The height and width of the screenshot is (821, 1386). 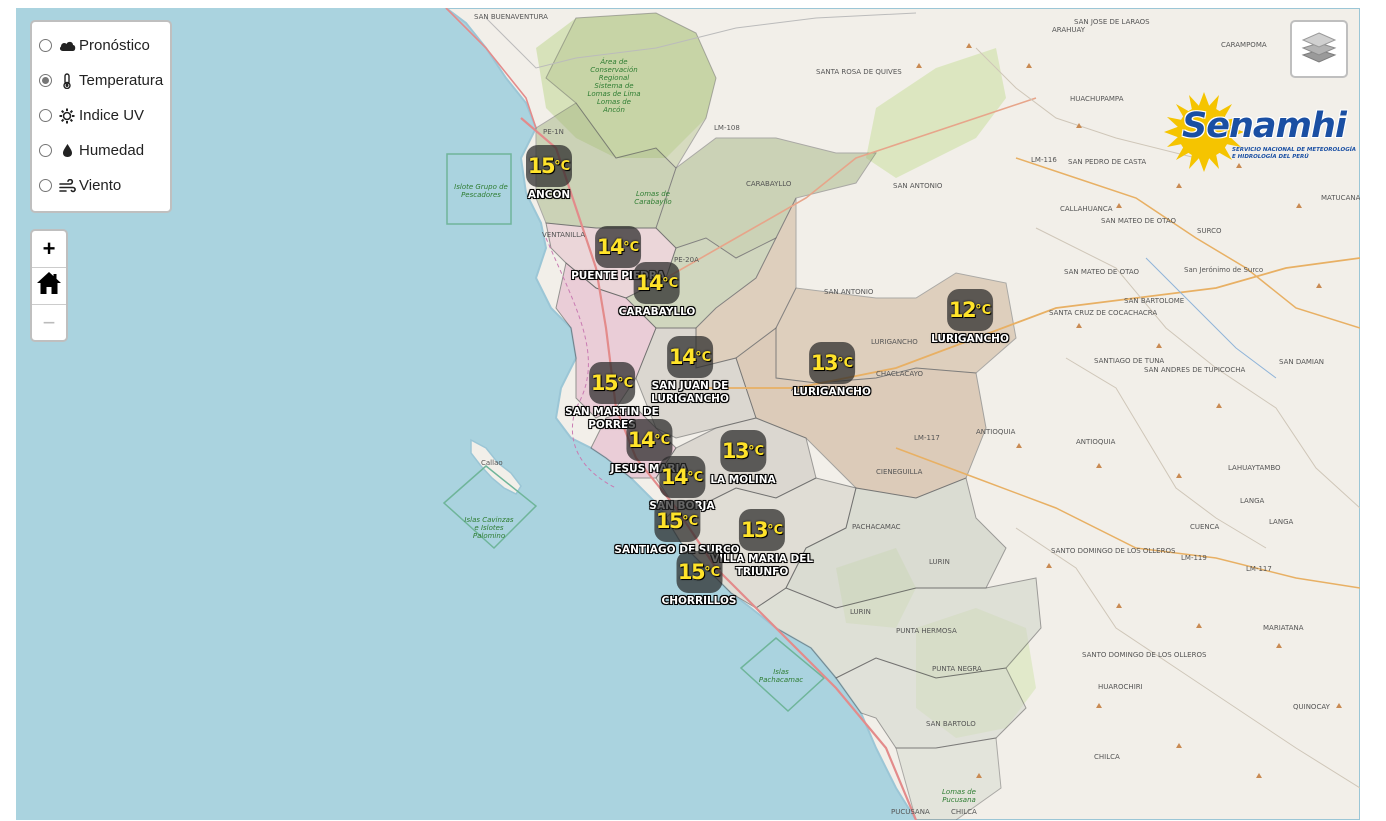 I want to click on map-label: LM-119, so click(x=1194, y=558).